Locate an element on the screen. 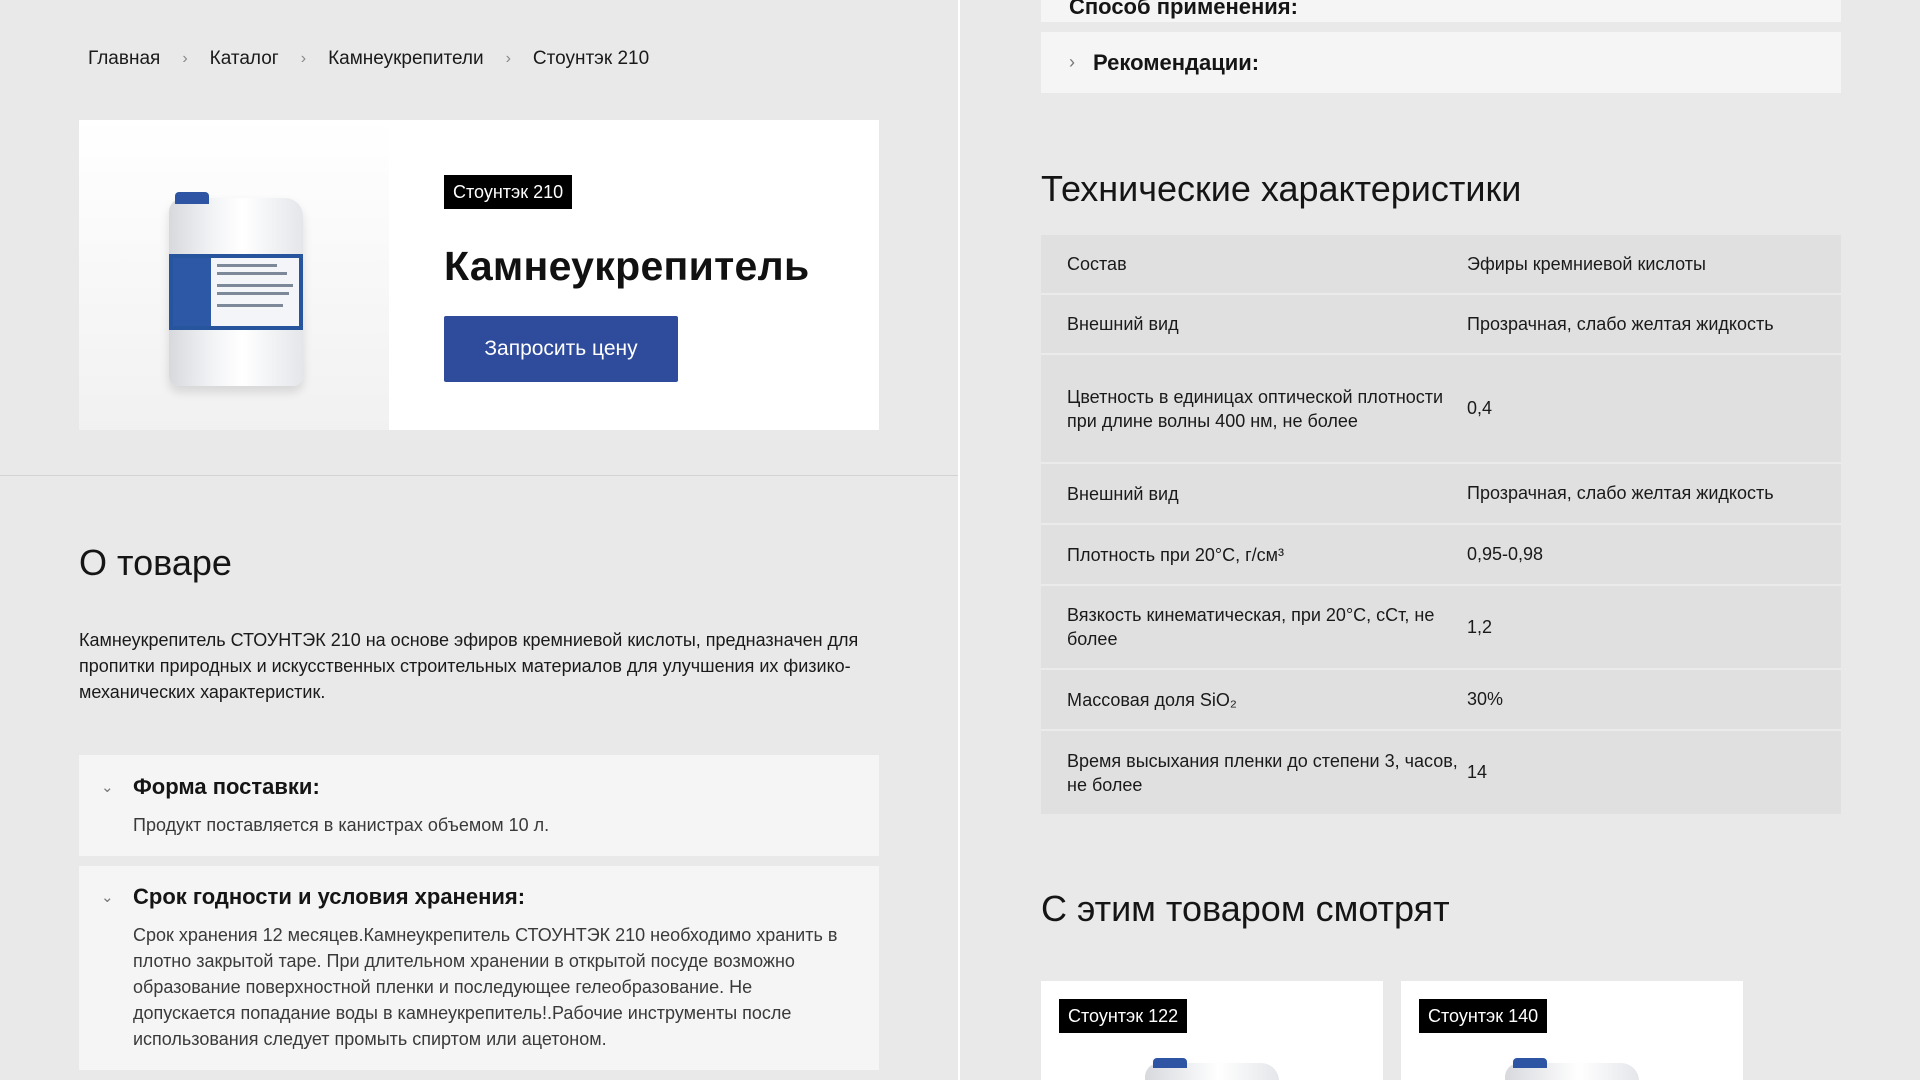 The height and width of the screenshot is (1080, 1920). table-row: Плотность при 20°С, г/см³ 0,95-0,98 is located at coordinates (1441, 555).